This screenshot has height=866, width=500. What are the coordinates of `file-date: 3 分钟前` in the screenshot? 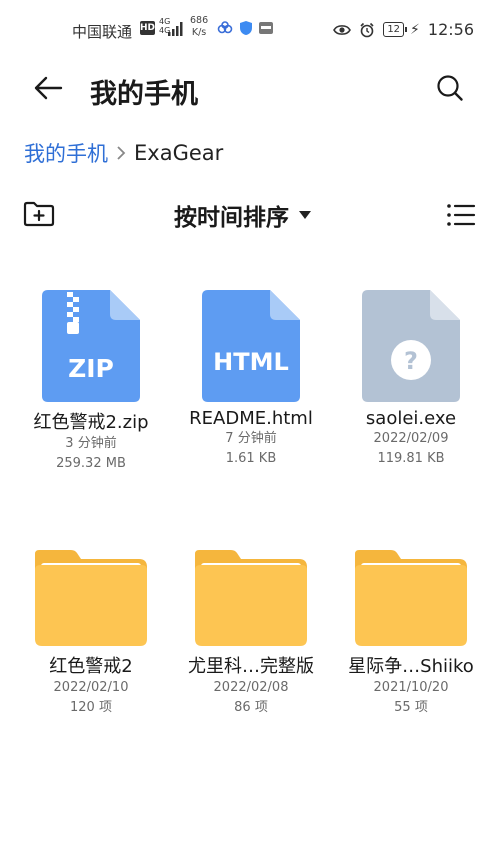 It's located at (91, 443).